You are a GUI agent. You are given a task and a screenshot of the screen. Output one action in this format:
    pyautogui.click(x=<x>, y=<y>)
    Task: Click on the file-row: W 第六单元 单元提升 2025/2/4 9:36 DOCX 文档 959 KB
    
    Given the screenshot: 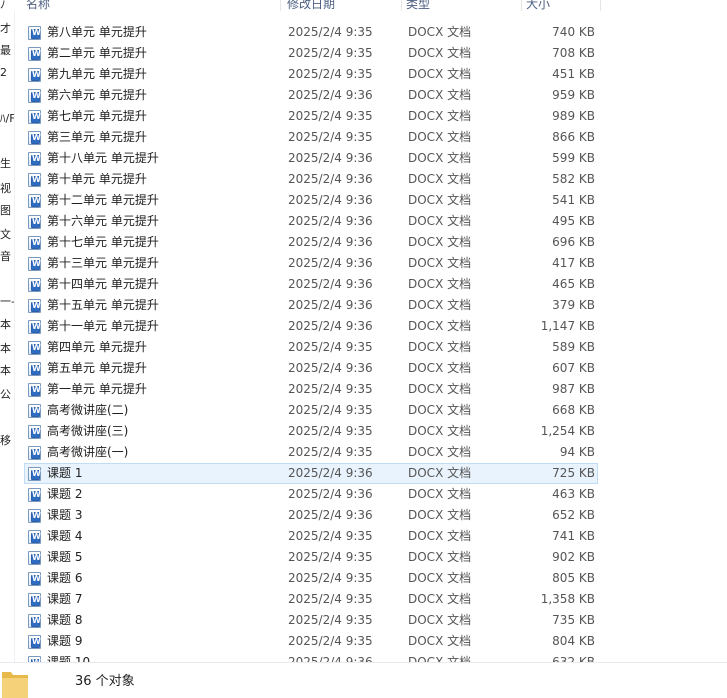 What is the action you would take?
    pyautogui.click(x=311, y=95)
    